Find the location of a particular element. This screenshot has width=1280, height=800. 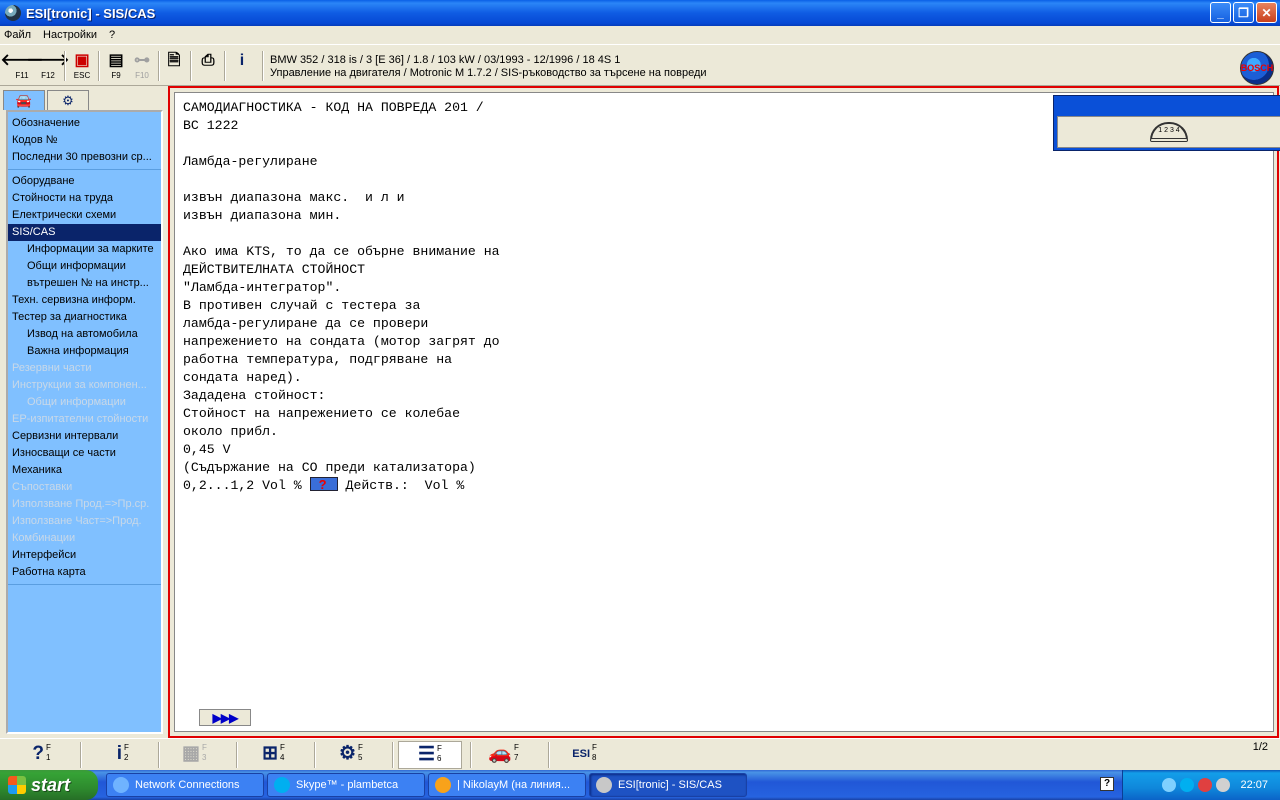

help-icon: ? is located at coordinates (1107, 784).